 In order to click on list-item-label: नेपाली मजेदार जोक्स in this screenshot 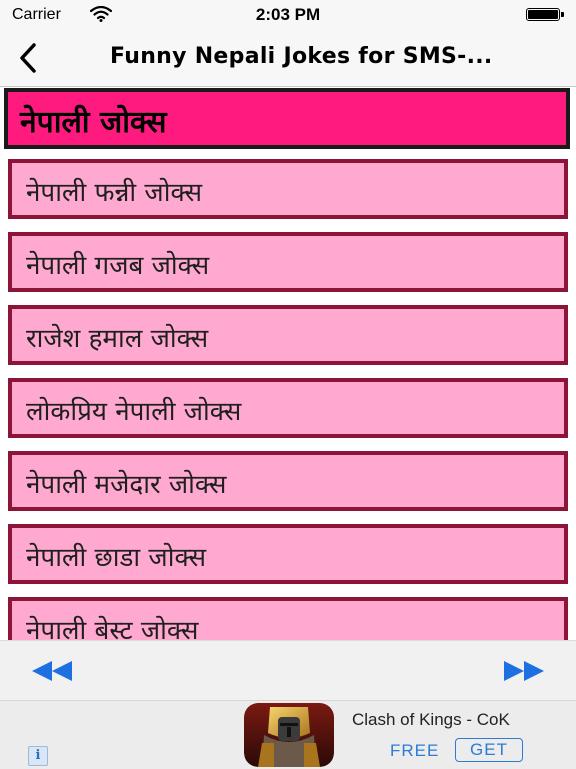, I will do `click(126, 485)`.